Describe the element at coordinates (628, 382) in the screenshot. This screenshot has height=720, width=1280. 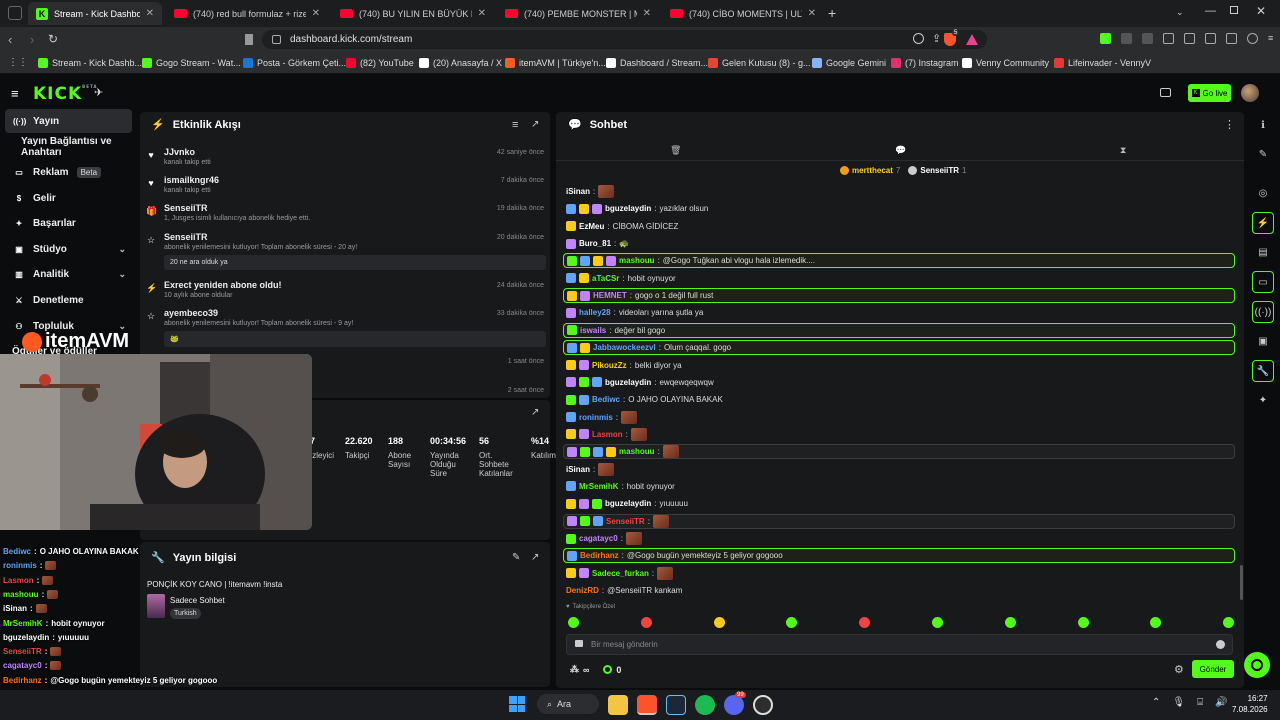
I see `chat-username: bguzelaydin` at that location.